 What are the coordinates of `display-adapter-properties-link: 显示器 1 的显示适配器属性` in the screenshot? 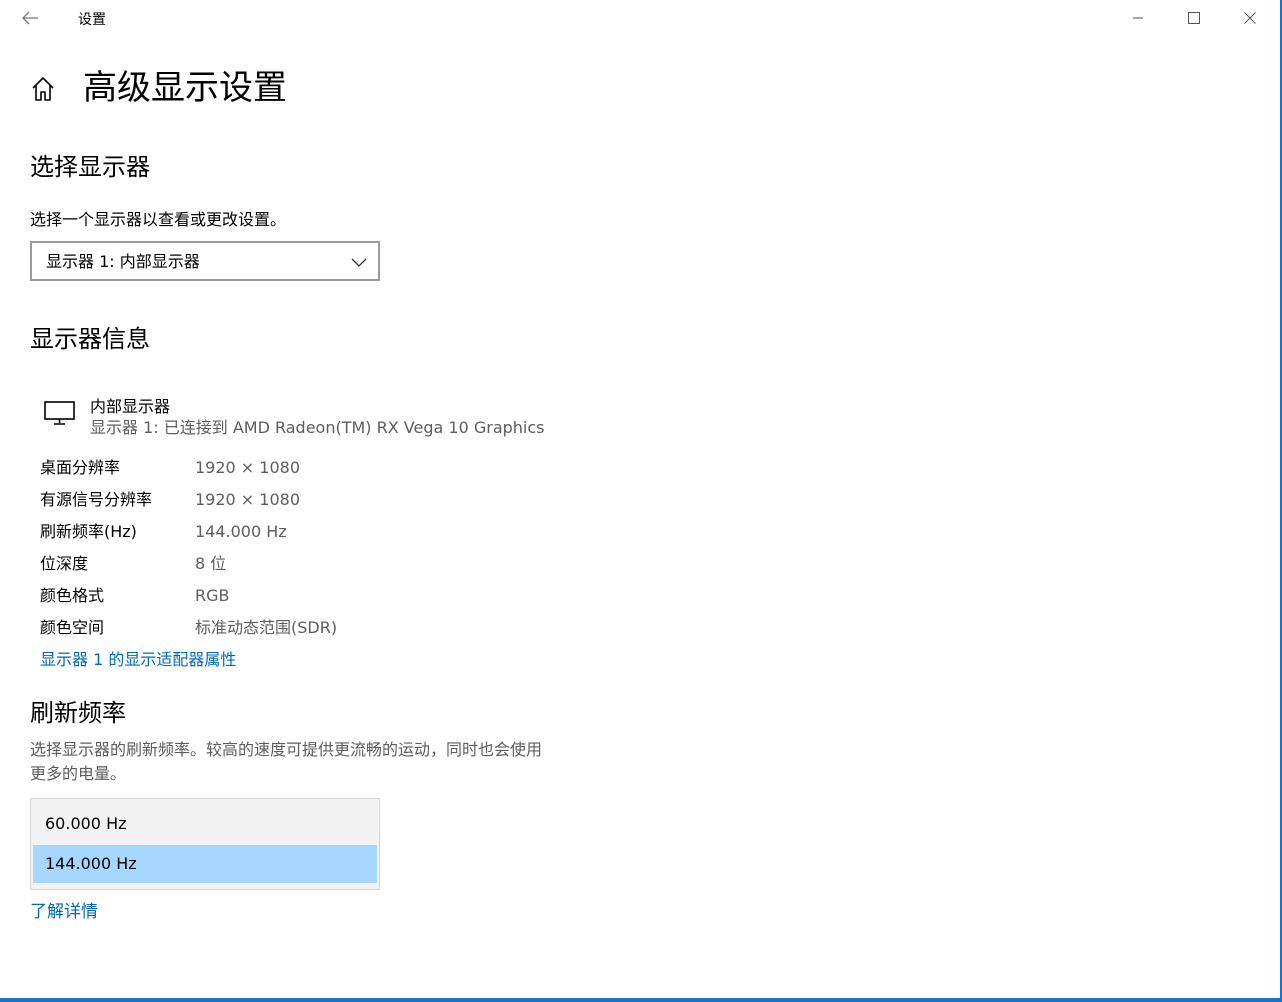 It's located at (138, 660).